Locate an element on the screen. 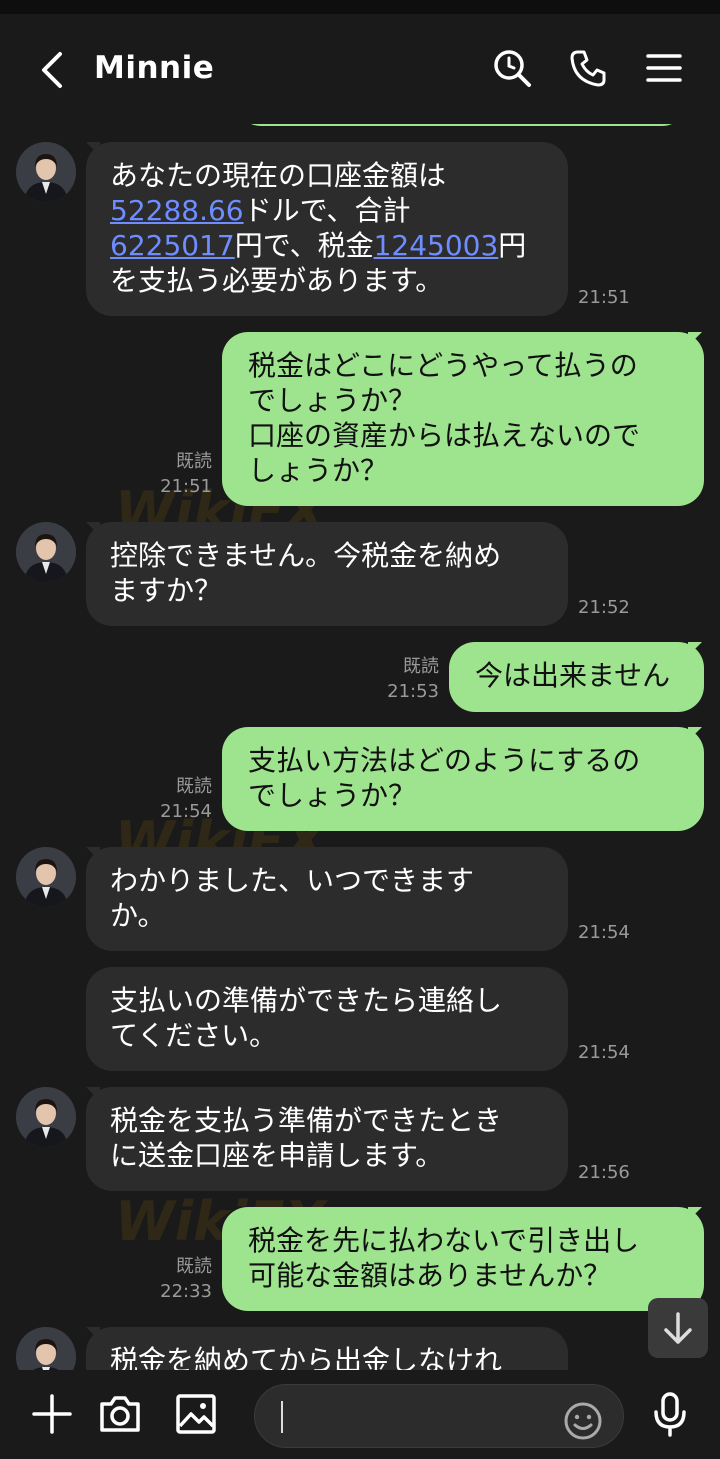  message-text: 口座の資産からは払えないので is located at coordinates (444, 435).